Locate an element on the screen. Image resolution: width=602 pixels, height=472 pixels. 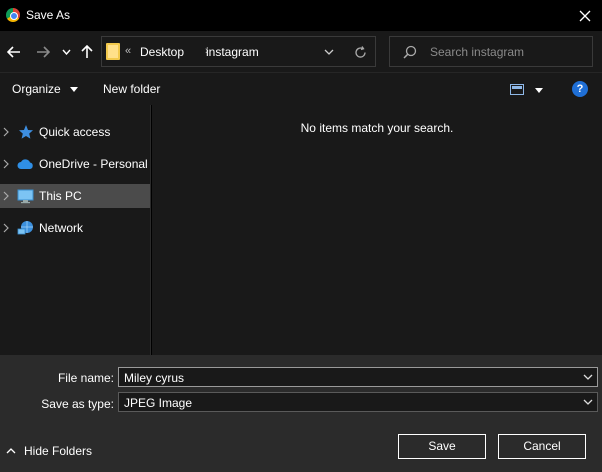
save-type-dropdown is located at coordinates (588, 402).